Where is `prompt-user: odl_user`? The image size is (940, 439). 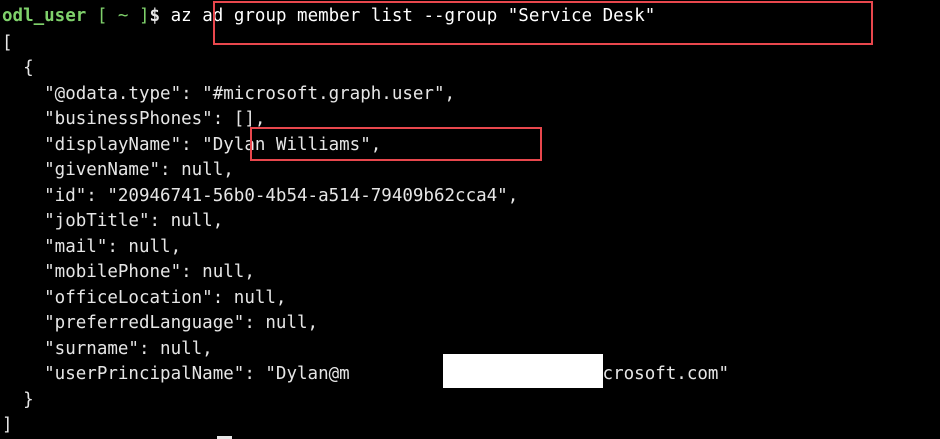 prompt-user: odl_user is located at coordinates (44, 16).